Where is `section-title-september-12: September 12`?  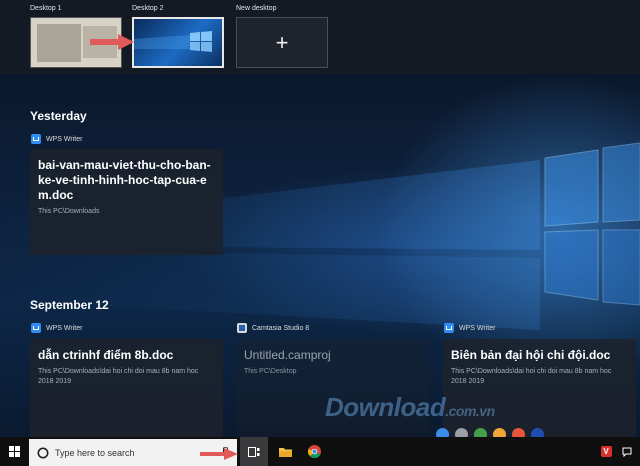
section-title-september-12: September 12 is located at coordinates (69, 305).